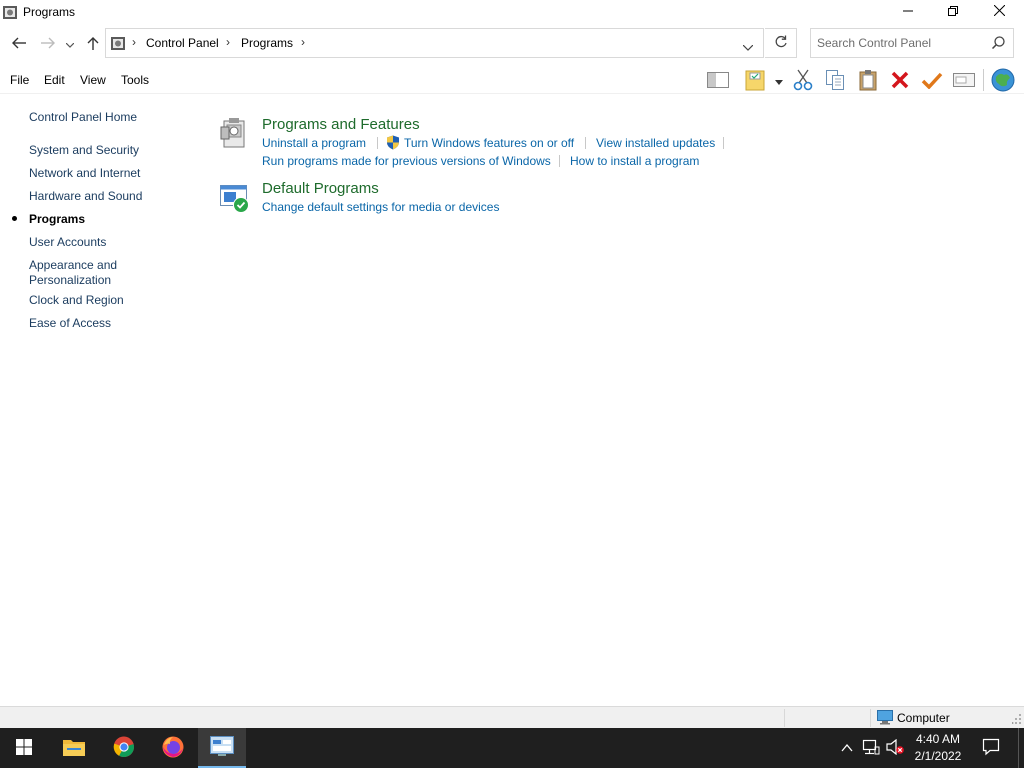 Image resolution: width=1024 pixels, height=768 pixels. What do you see at coordinates (512, 13) in the screenshot?
I see `title-bar: Programs` at bounding box center [512, 13].